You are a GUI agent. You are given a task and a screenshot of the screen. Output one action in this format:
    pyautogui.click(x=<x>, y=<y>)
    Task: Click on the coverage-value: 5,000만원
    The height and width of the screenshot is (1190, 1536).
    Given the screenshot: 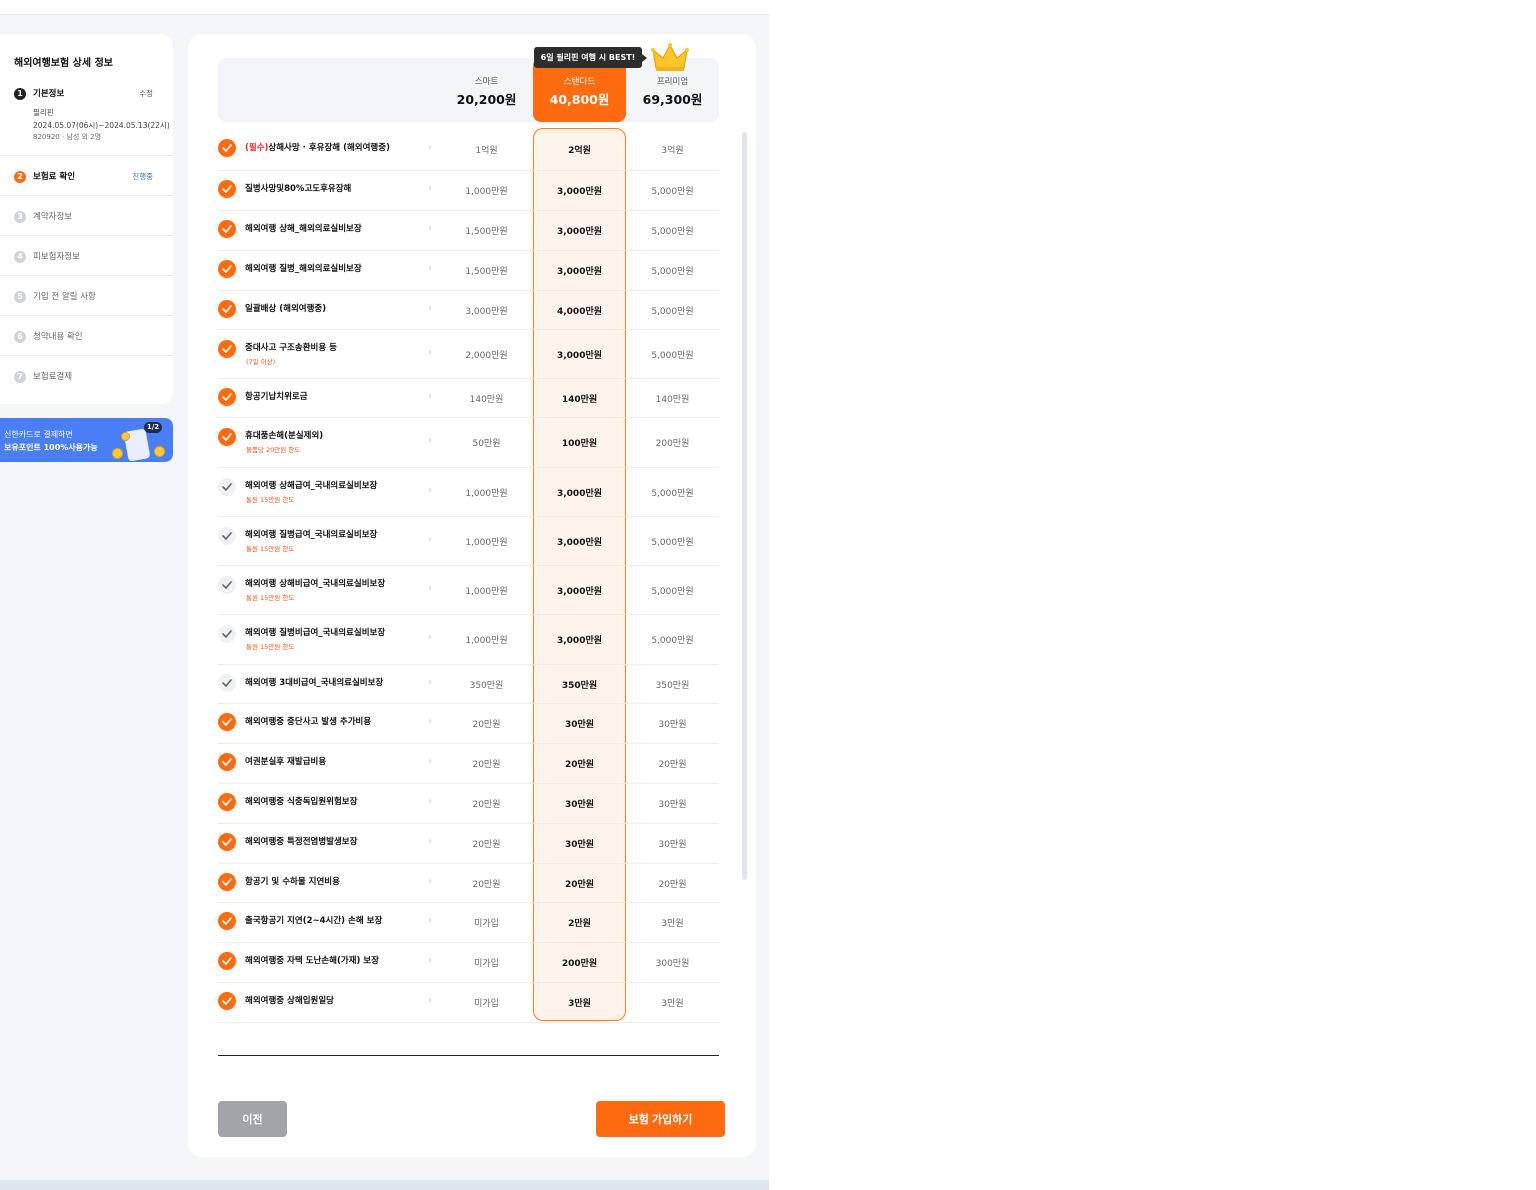 What is the action you would take?
    pyautogui.click(x=672, y=232)
    